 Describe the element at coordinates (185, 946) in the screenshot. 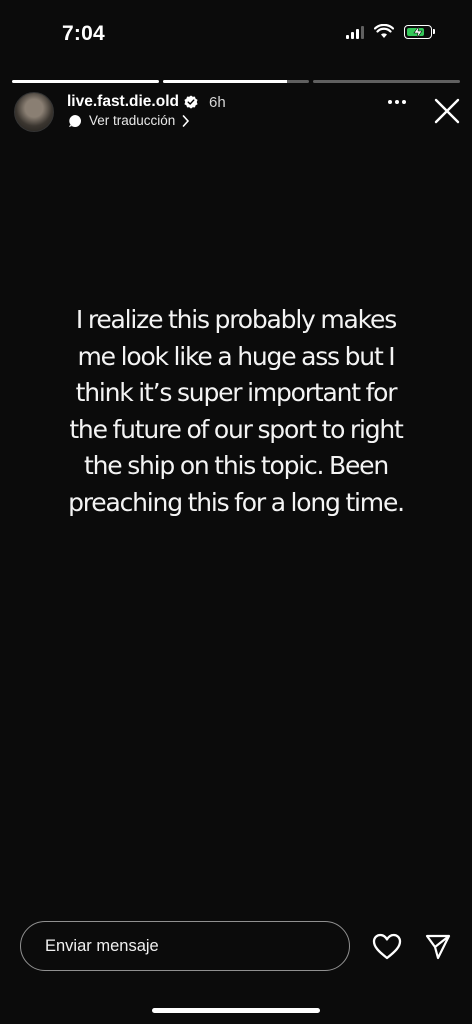

I see `message-input: Enviar mensaje` at that location.